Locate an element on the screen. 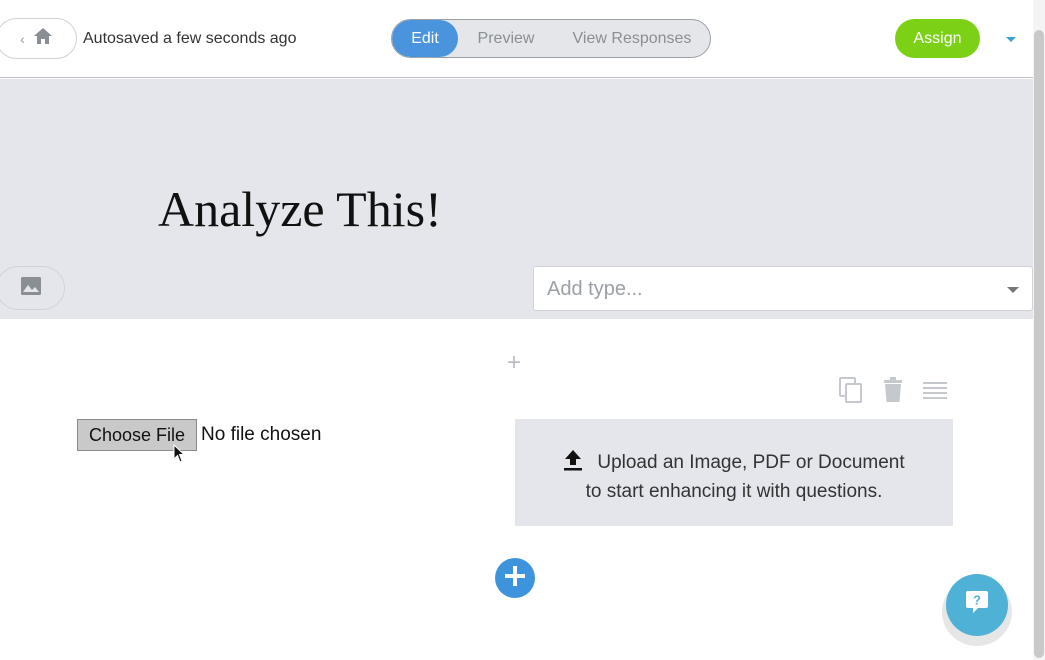 Image resolution: width=1045 pixels, height=660 pixels. image-icon is located at coordinates (31, 288).